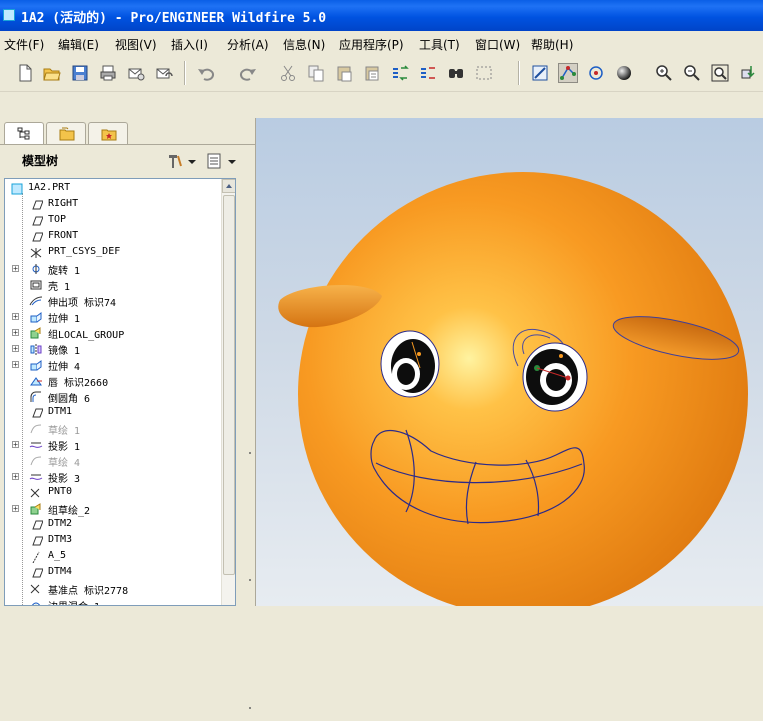 The height and width of the screenshot is (721, 763). What do you see at coordinates (372, 73) in the screenshot?
I see `paste-special-icon` at bounding box center [372, 73].